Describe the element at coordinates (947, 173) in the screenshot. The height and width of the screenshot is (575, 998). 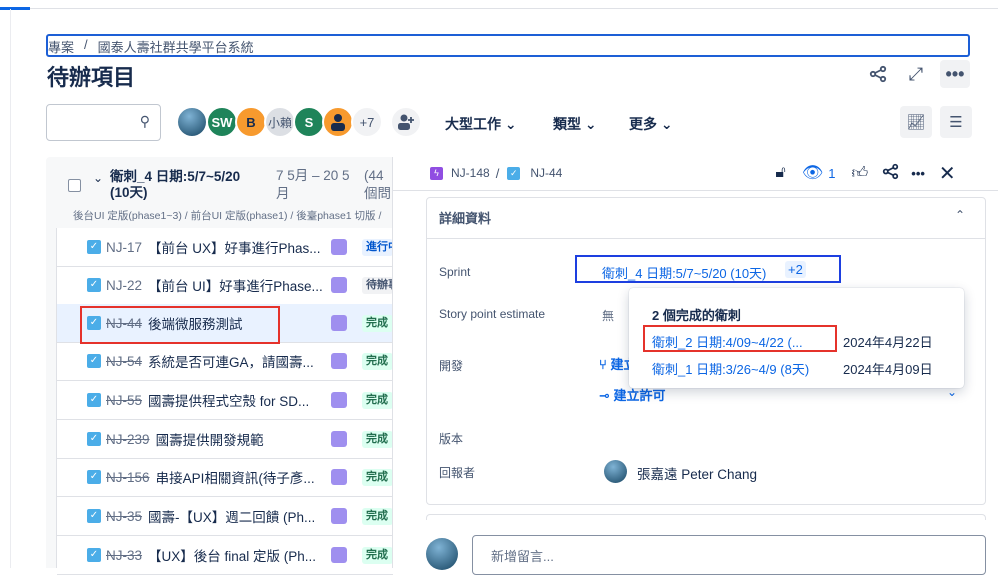
I see `close-icon: ✕` at that location.